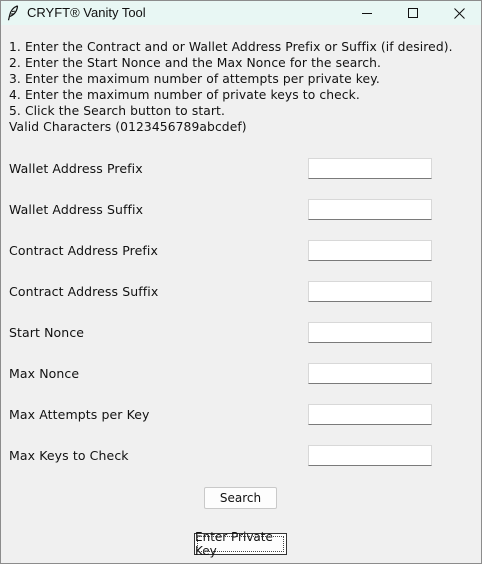 This screenshot has height=564, width=482. What do you see at coordinates (241, 334) in the screenshot?
I see `start-nonce-row: Start Nonce` at bounding box center [241, 334].